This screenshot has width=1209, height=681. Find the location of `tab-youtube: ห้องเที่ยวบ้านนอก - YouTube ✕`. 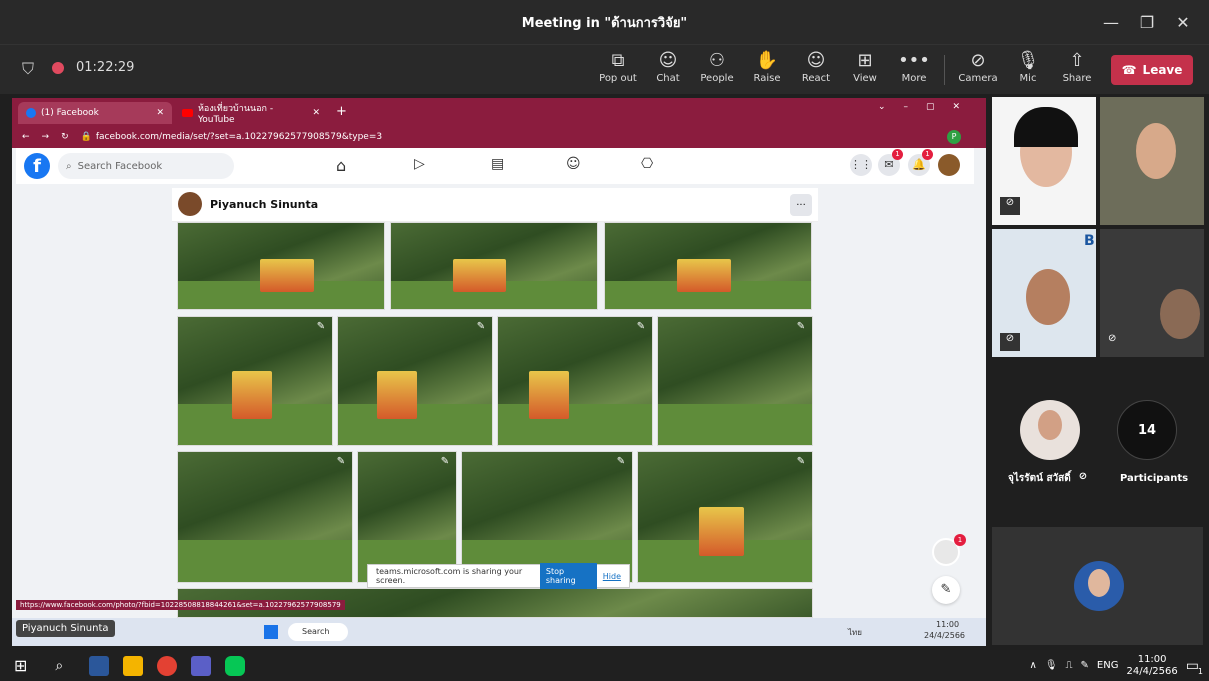

tab-youtube: ห้องเที่ยวบ้านนอก - YouTube ✕ is located at coordinates (251, 113).